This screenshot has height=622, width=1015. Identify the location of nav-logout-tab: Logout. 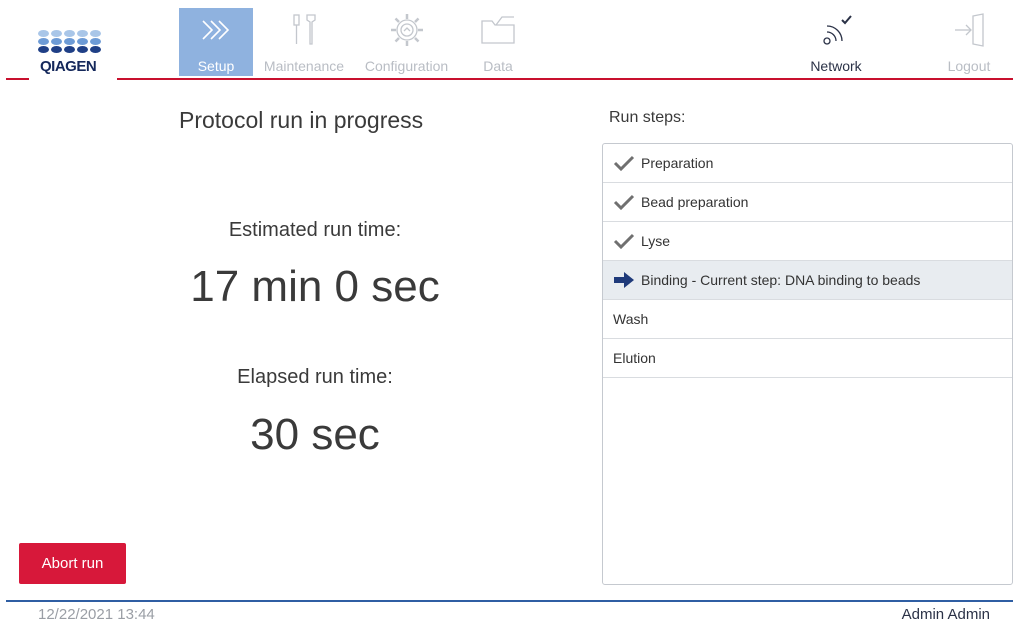
(969, 42).